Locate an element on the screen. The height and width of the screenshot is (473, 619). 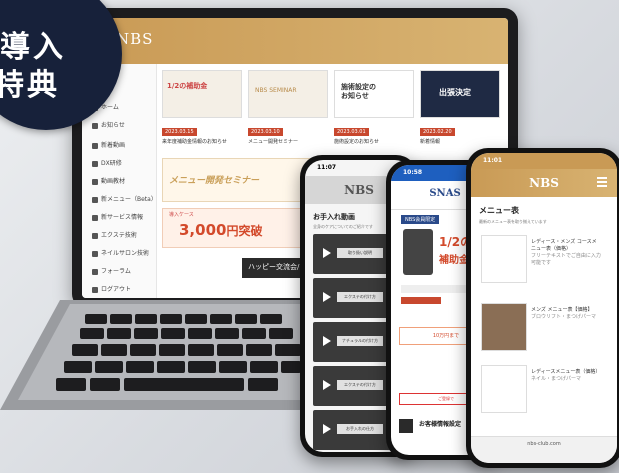
news-image: 出張決定 is located at coordinates (460, 94).